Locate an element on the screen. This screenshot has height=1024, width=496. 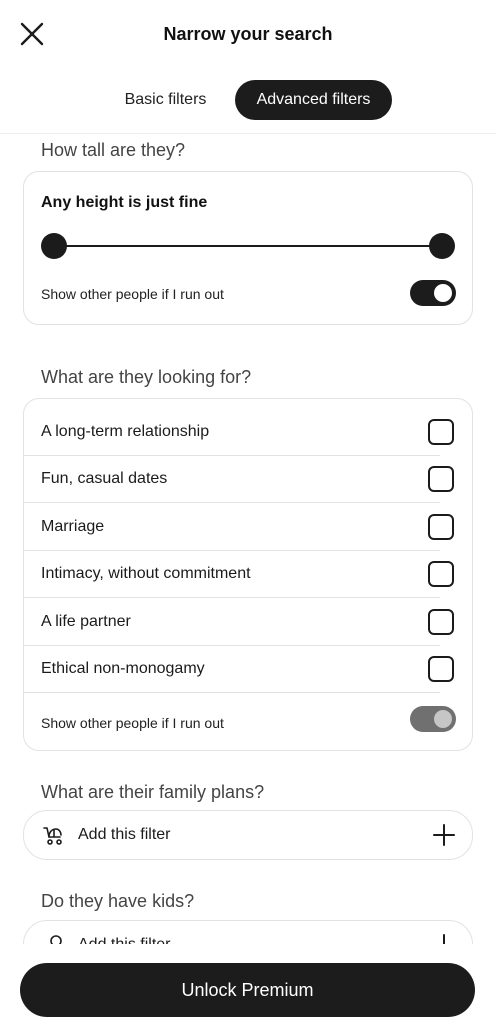
header: Narrow your search is located at coordinates (248, 35).